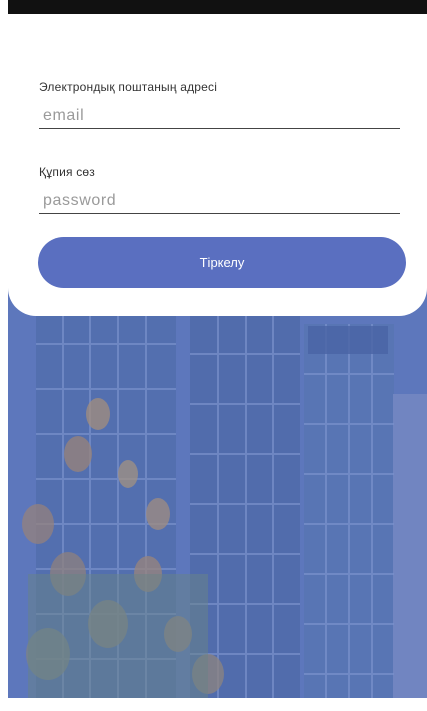 The image size is (427, 711). What do you see at coordinates (219, 116) in the screenshot?
I see `email-field` at bounding box center [219, 116].